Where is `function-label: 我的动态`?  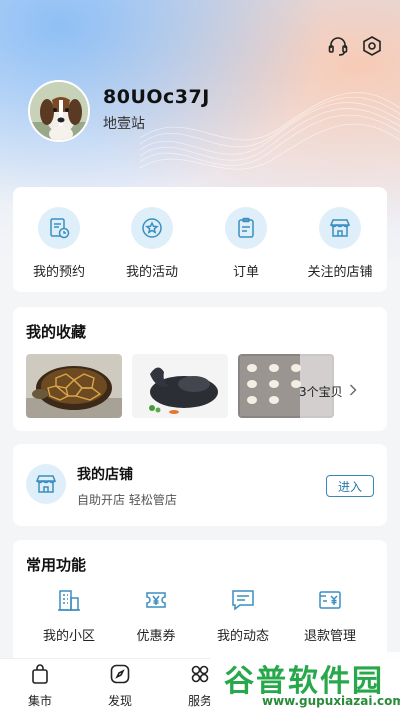 function-label: 我的动态 is located at coordinates (242, 636).